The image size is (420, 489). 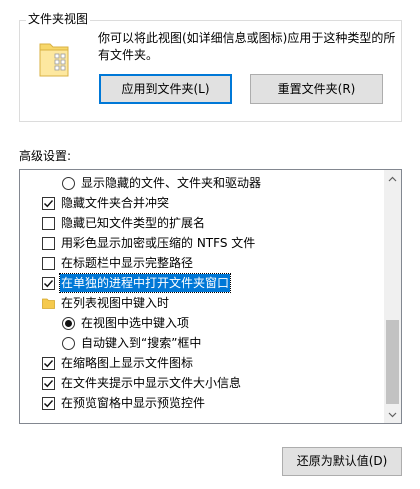 I want to click on folder-icon, so click(x=48, y=303).